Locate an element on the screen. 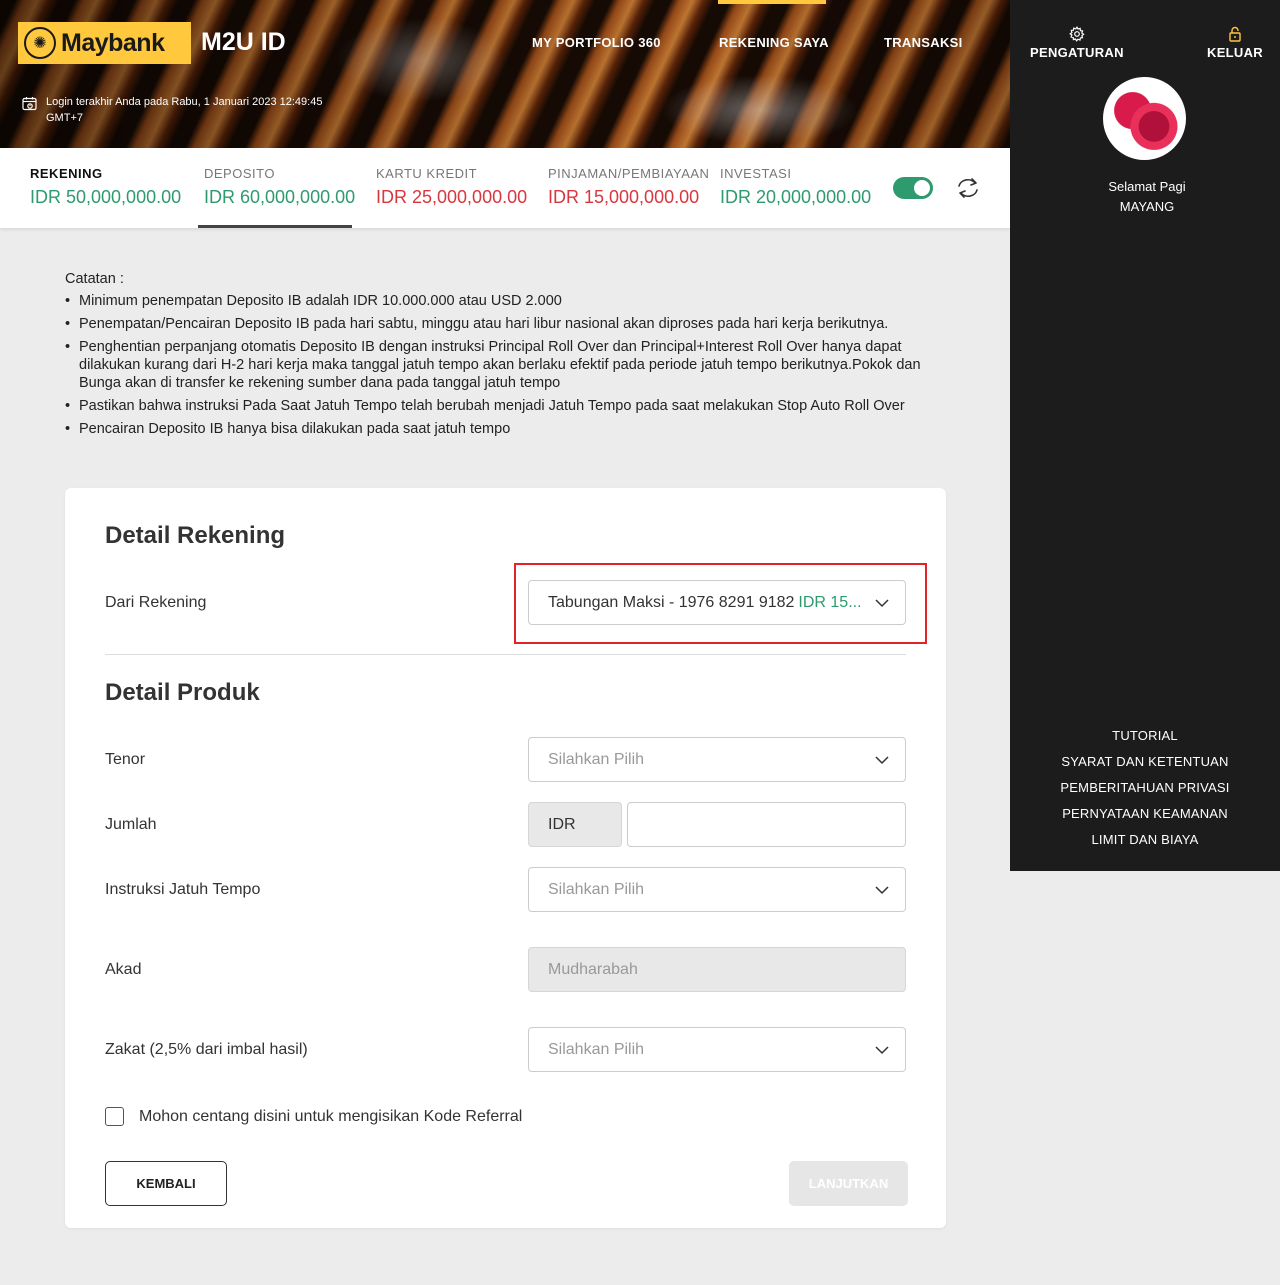  link-syarat-dan-ketentuan: SYARAT DAN KETENTUAN is located at coordinates (1145, 766).